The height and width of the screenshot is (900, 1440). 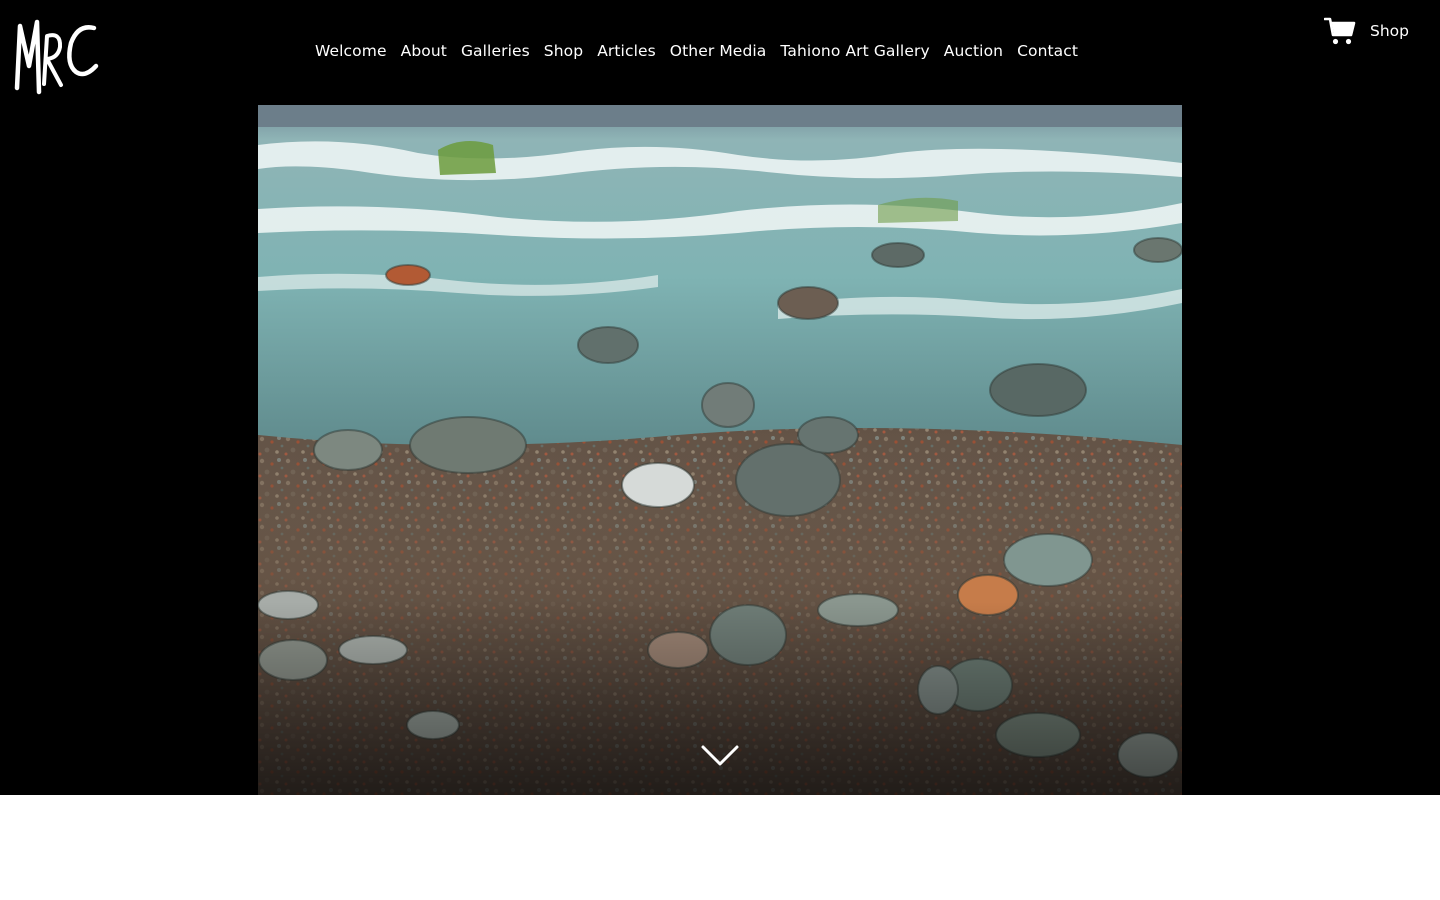 I want to click on nav-auction: Auction, so click(x=973, y=51).